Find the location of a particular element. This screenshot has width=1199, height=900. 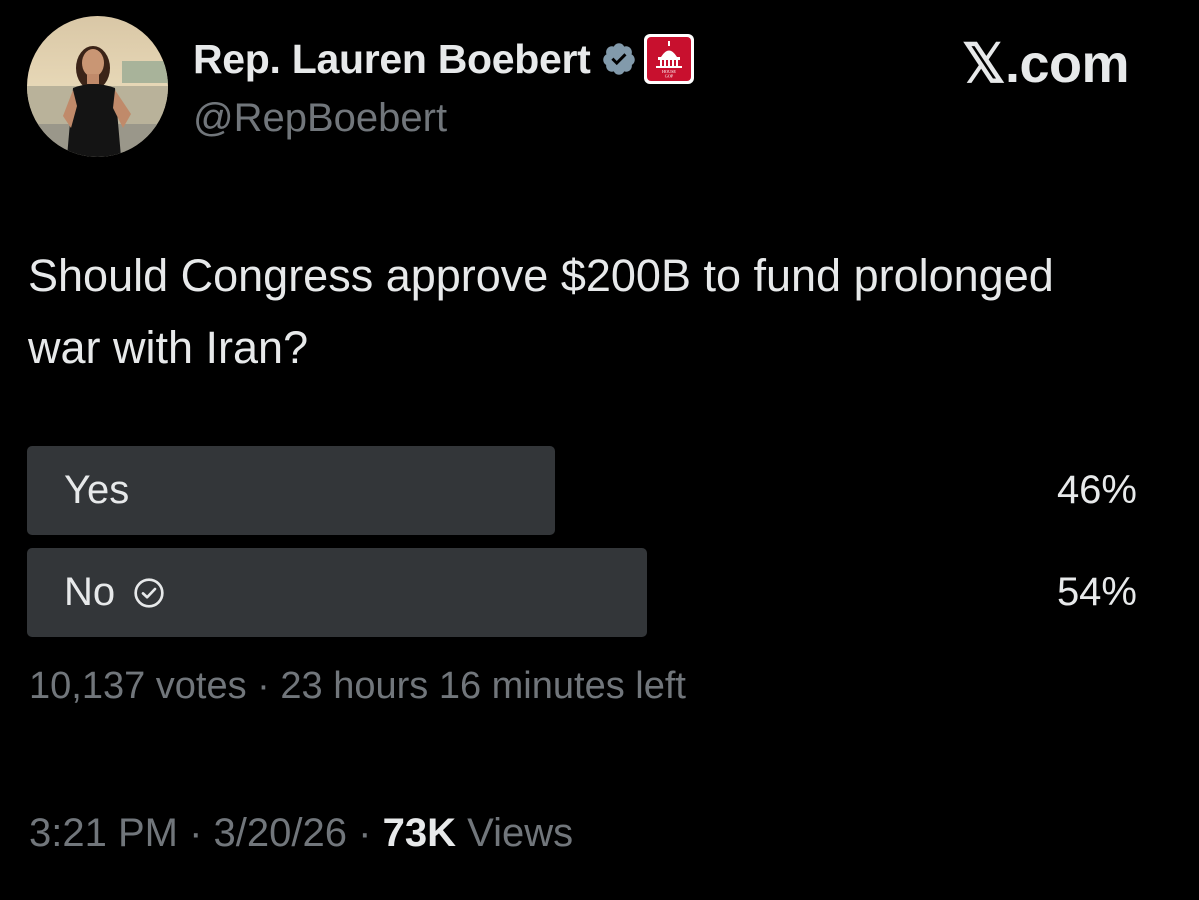

poll-option-yes: Yes 46% is located at coordinates (582, 490).